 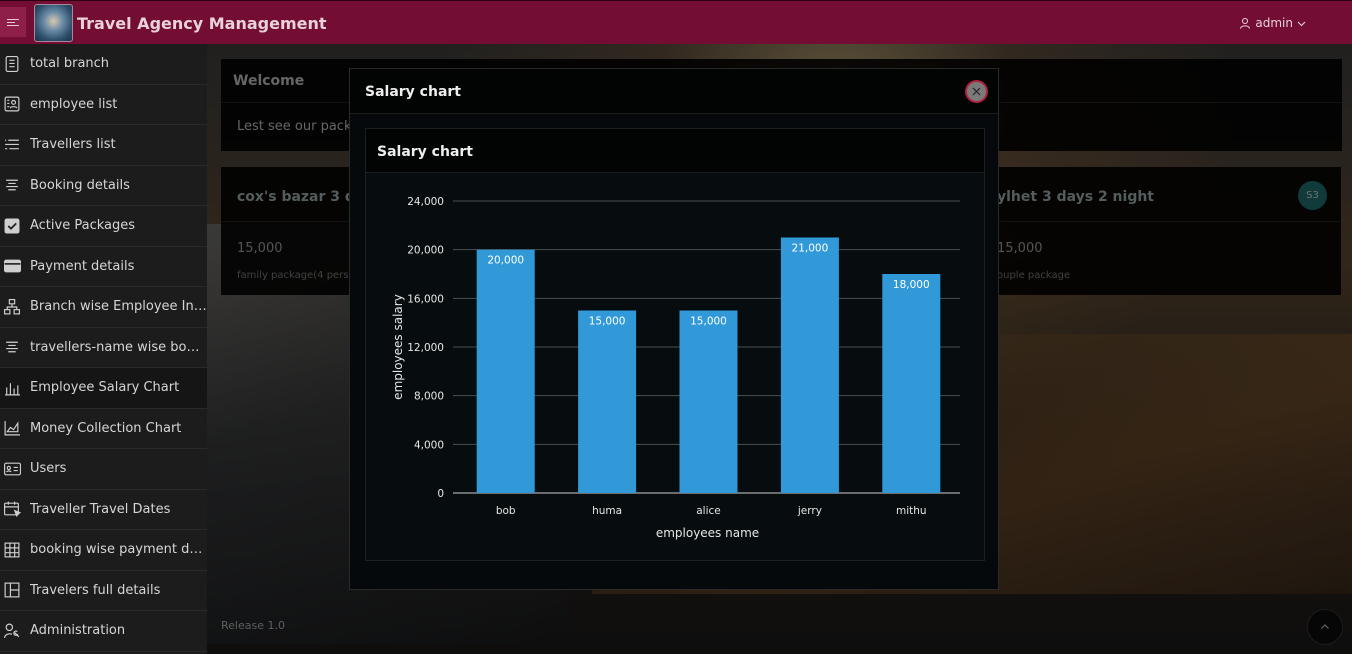 I want to click on y-tick-label: 24,000, so click(x=425, y=202).